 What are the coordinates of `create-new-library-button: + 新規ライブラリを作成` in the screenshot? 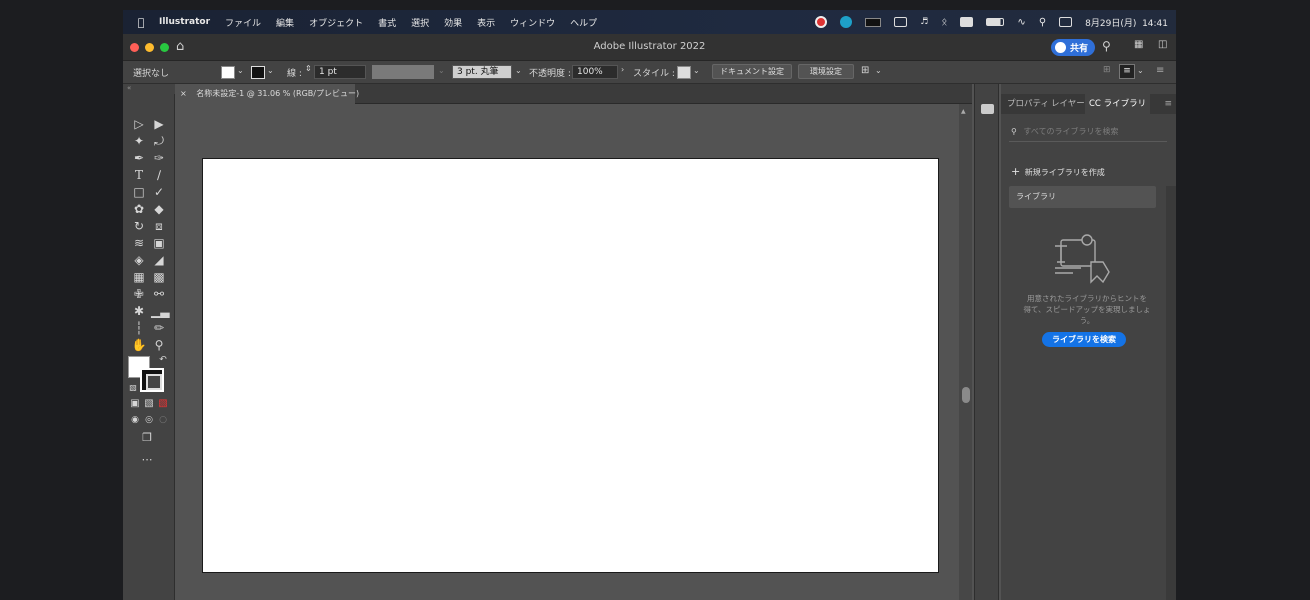 It's located at (1058, 171).